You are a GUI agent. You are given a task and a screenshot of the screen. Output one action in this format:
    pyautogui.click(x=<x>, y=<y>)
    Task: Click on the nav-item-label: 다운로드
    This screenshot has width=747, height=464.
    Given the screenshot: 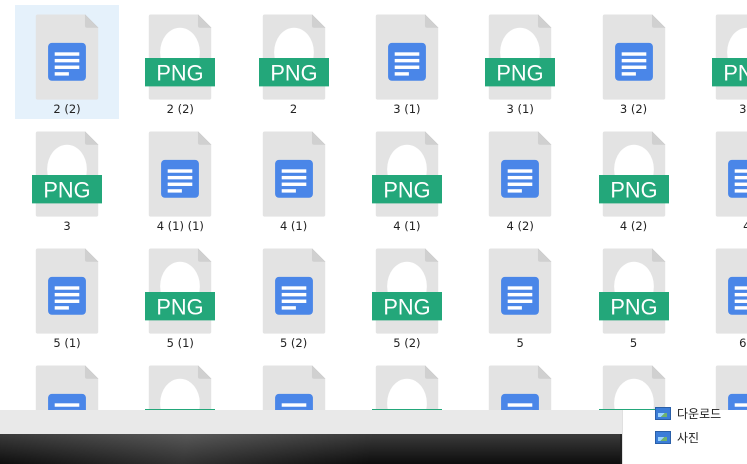 What is the action you would take?
    pyautogui.click(x=699, y=413)
    